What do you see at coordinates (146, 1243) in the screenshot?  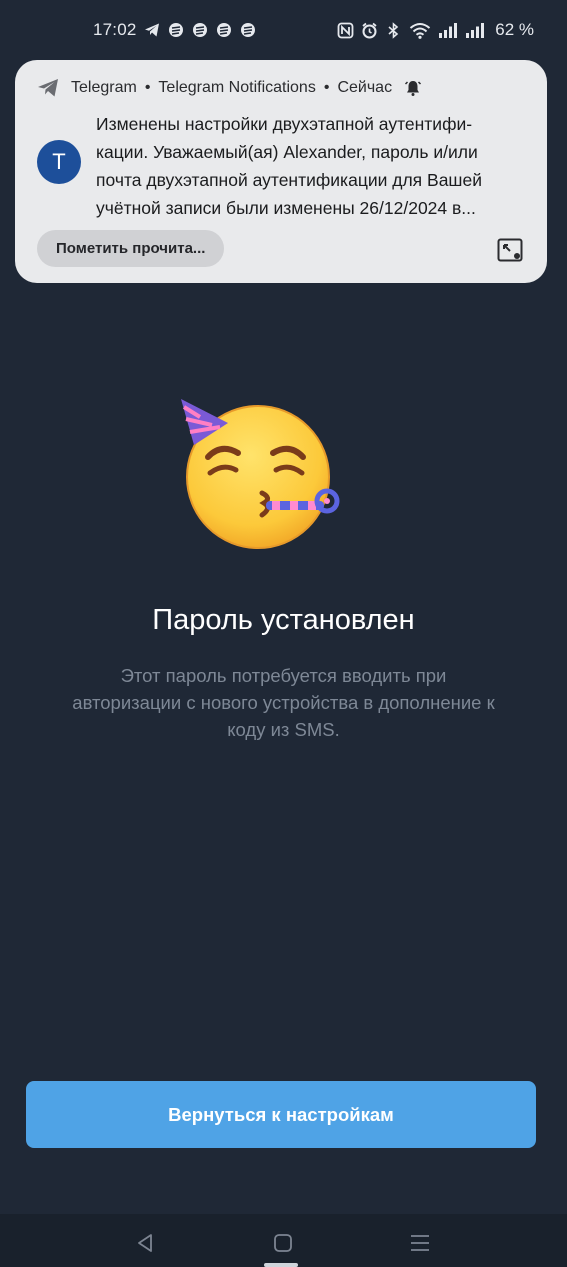 I see `back-icon` at bounding box center [146, 1243].